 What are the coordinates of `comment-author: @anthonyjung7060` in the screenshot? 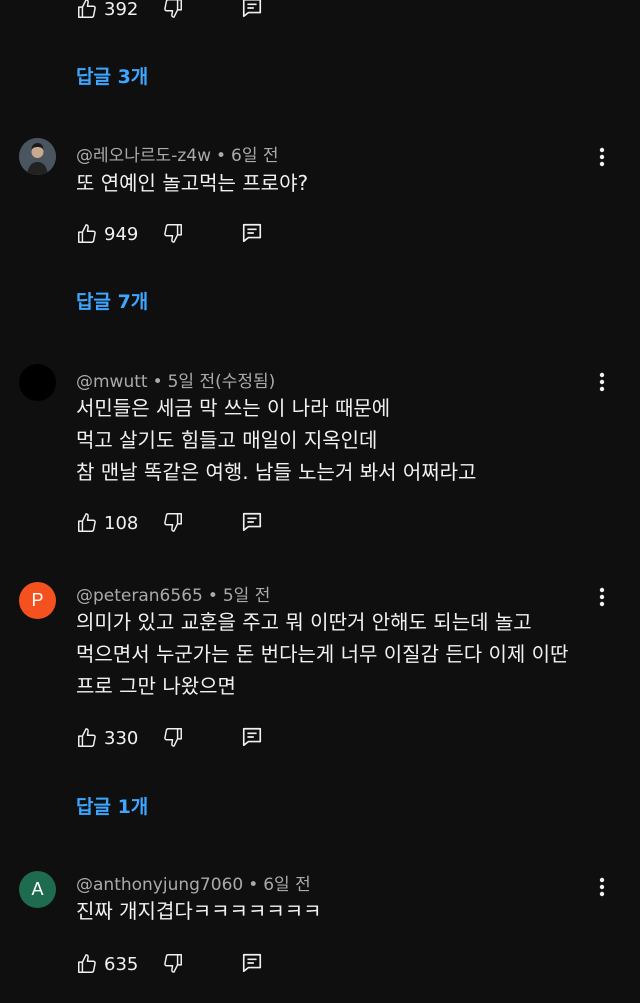 It's located at (159, 885).